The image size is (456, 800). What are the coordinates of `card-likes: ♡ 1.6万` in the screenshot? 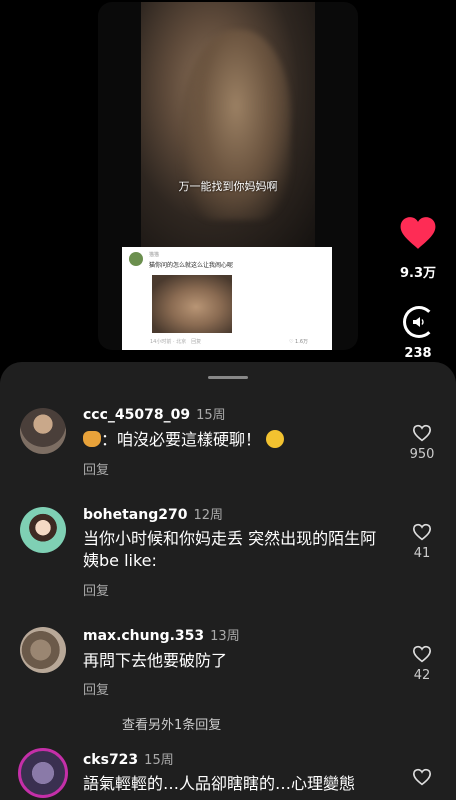 It's located at (298, 342).